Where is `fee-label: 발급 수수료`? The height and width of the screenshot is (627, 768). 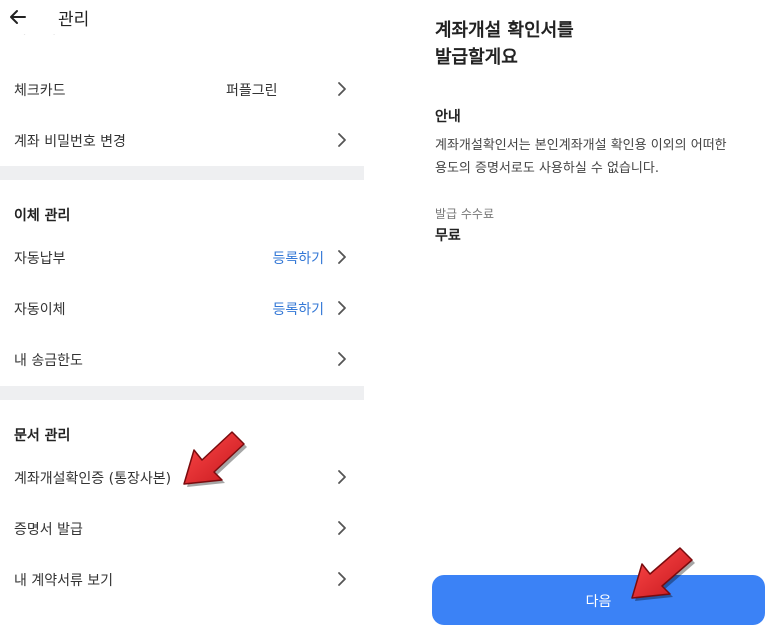 fee-label: 발급 수수료 is located at coordinates (465, 214).